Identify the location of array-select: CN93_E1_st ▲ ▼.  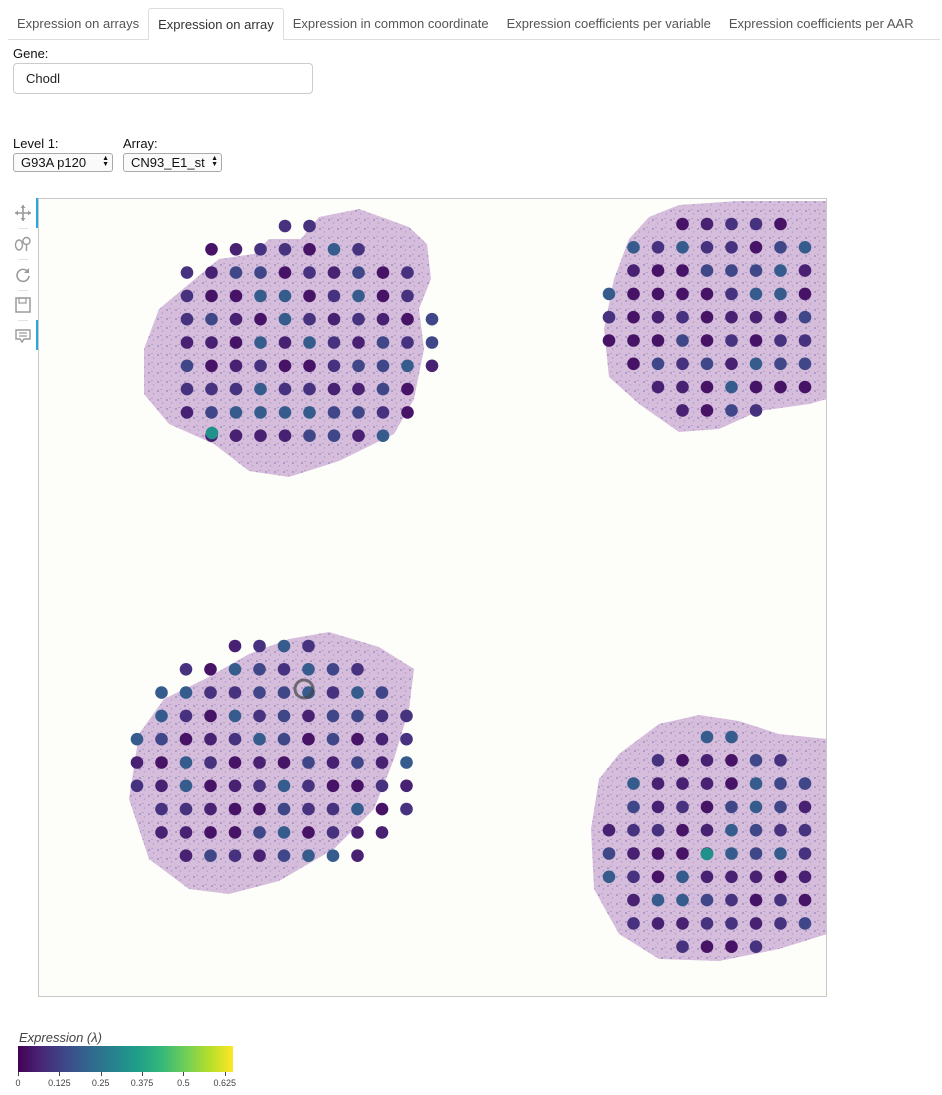
(172, 162).